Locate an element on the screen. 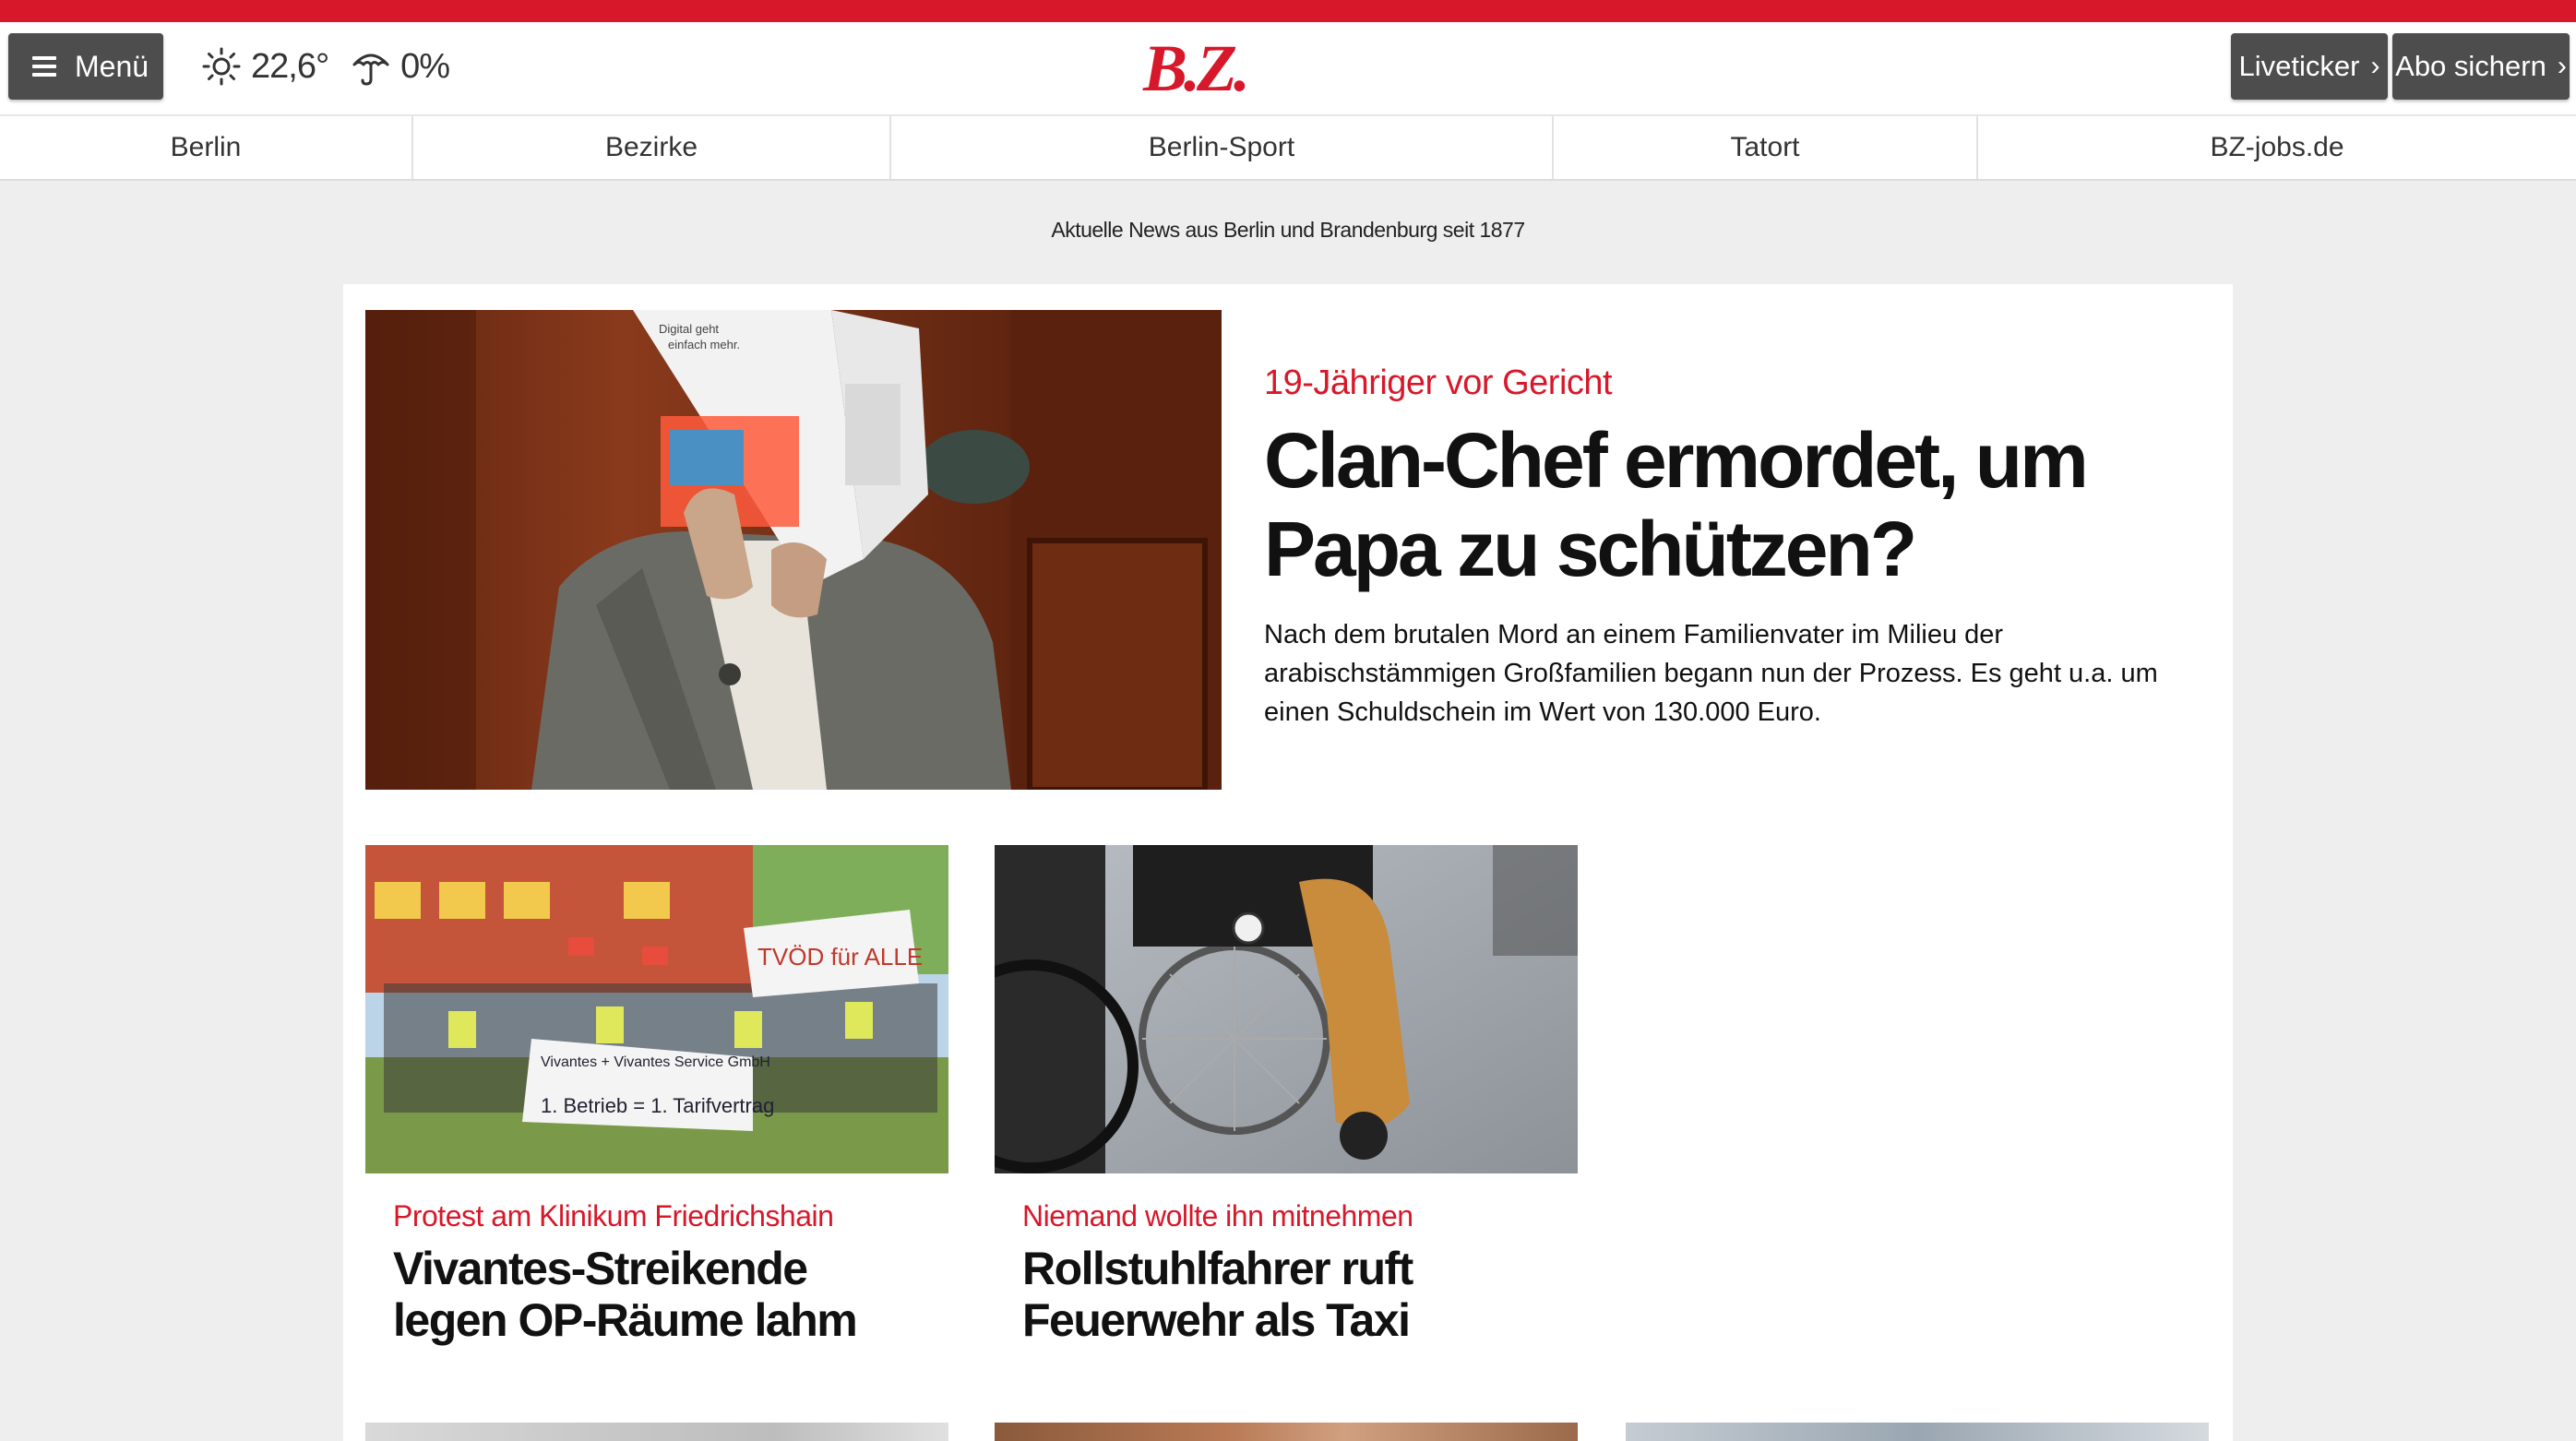  nav-label: Berlin-Sport is located at coordinates (1221, 147).